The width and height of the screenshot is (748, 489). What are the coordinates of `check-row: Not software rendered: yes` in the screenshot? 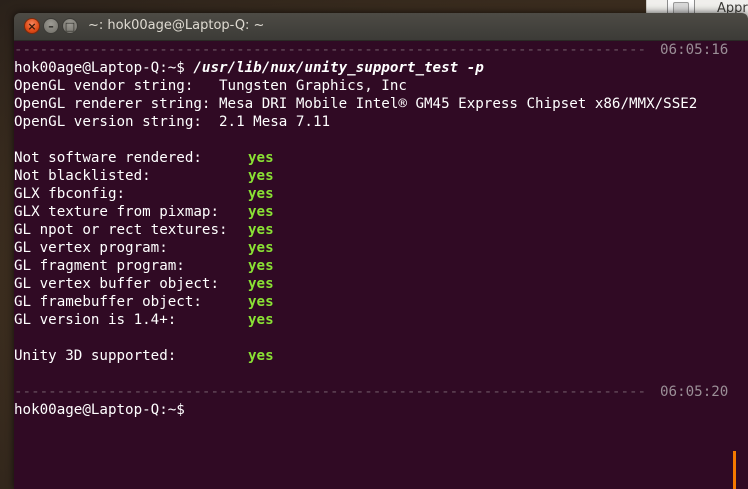 It's located at (381, 158).